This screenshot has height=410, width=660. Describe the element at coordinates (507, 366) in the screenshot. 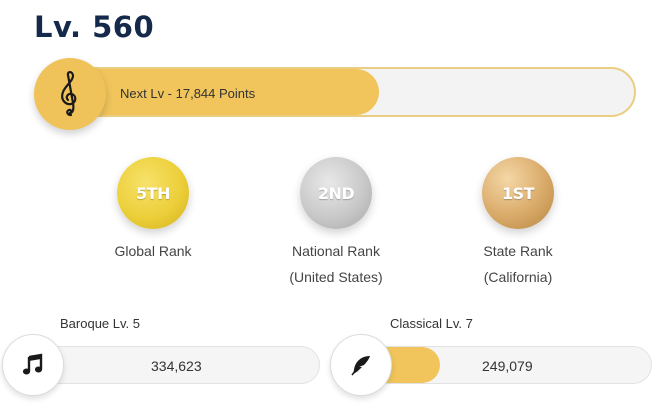

I see `category-value: 249,079` at that location.